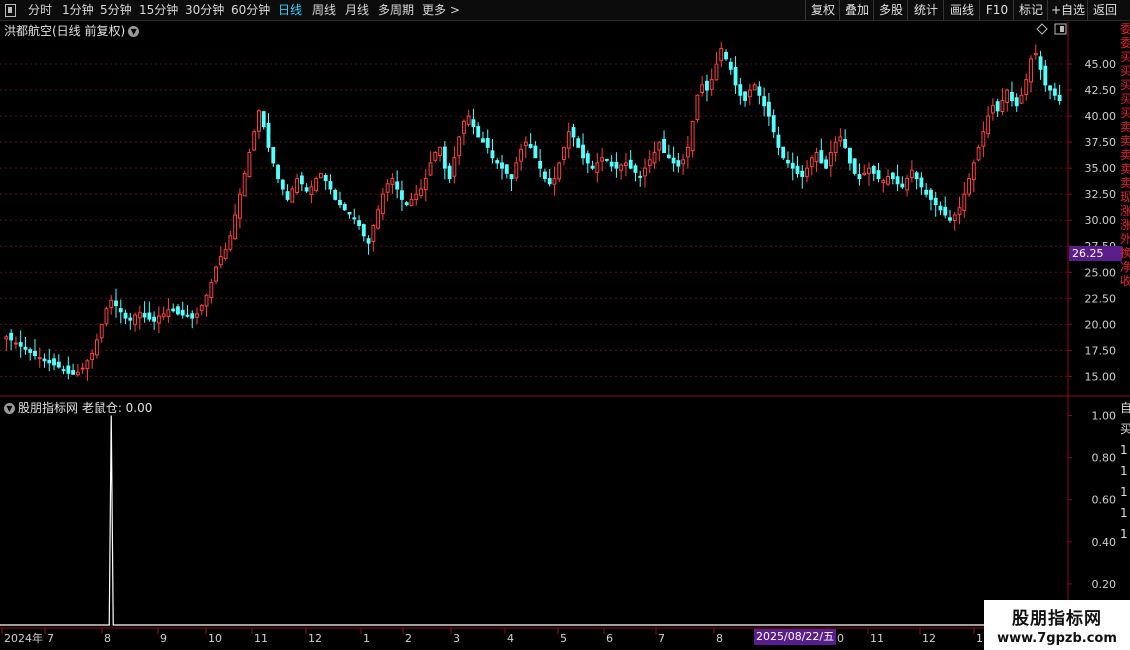 This screenshot has width=1130, height=650. I want to click on indicator-title: ▼ 股朋指标网 老鼠仓: 0.00, so click(78, 407).